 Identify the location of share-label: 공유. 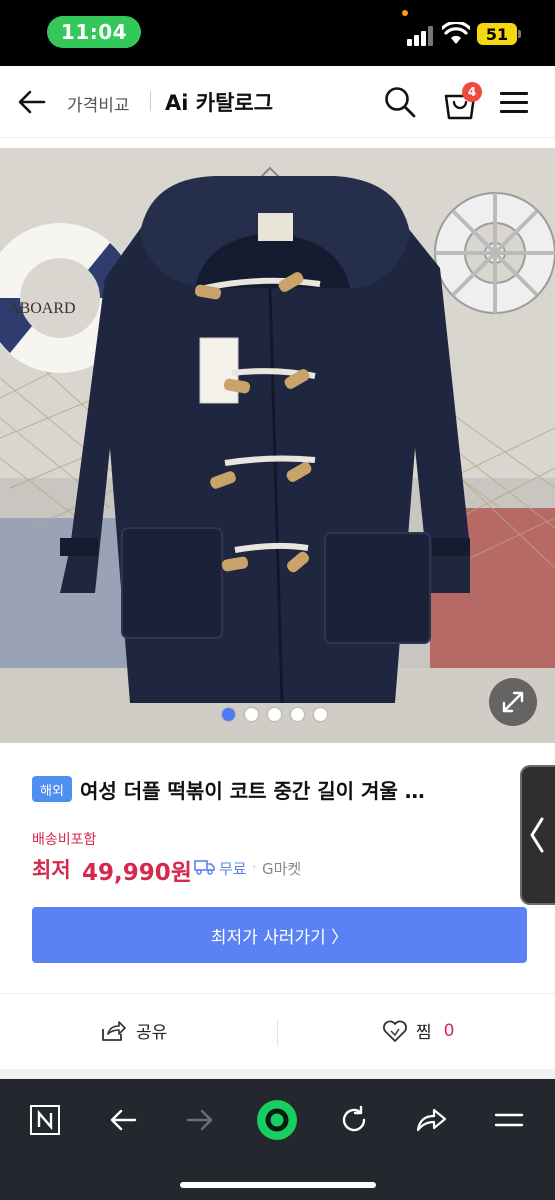
(152, 1033).